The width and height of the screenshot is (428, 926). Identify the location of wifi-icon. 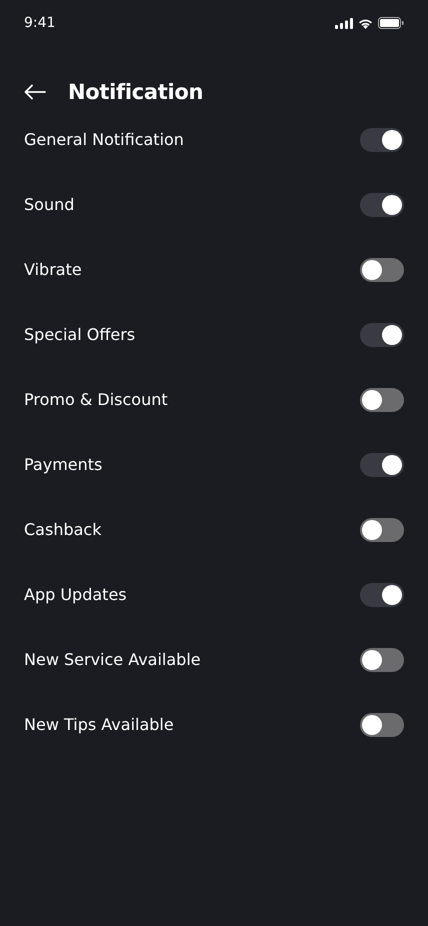
(365, 23).